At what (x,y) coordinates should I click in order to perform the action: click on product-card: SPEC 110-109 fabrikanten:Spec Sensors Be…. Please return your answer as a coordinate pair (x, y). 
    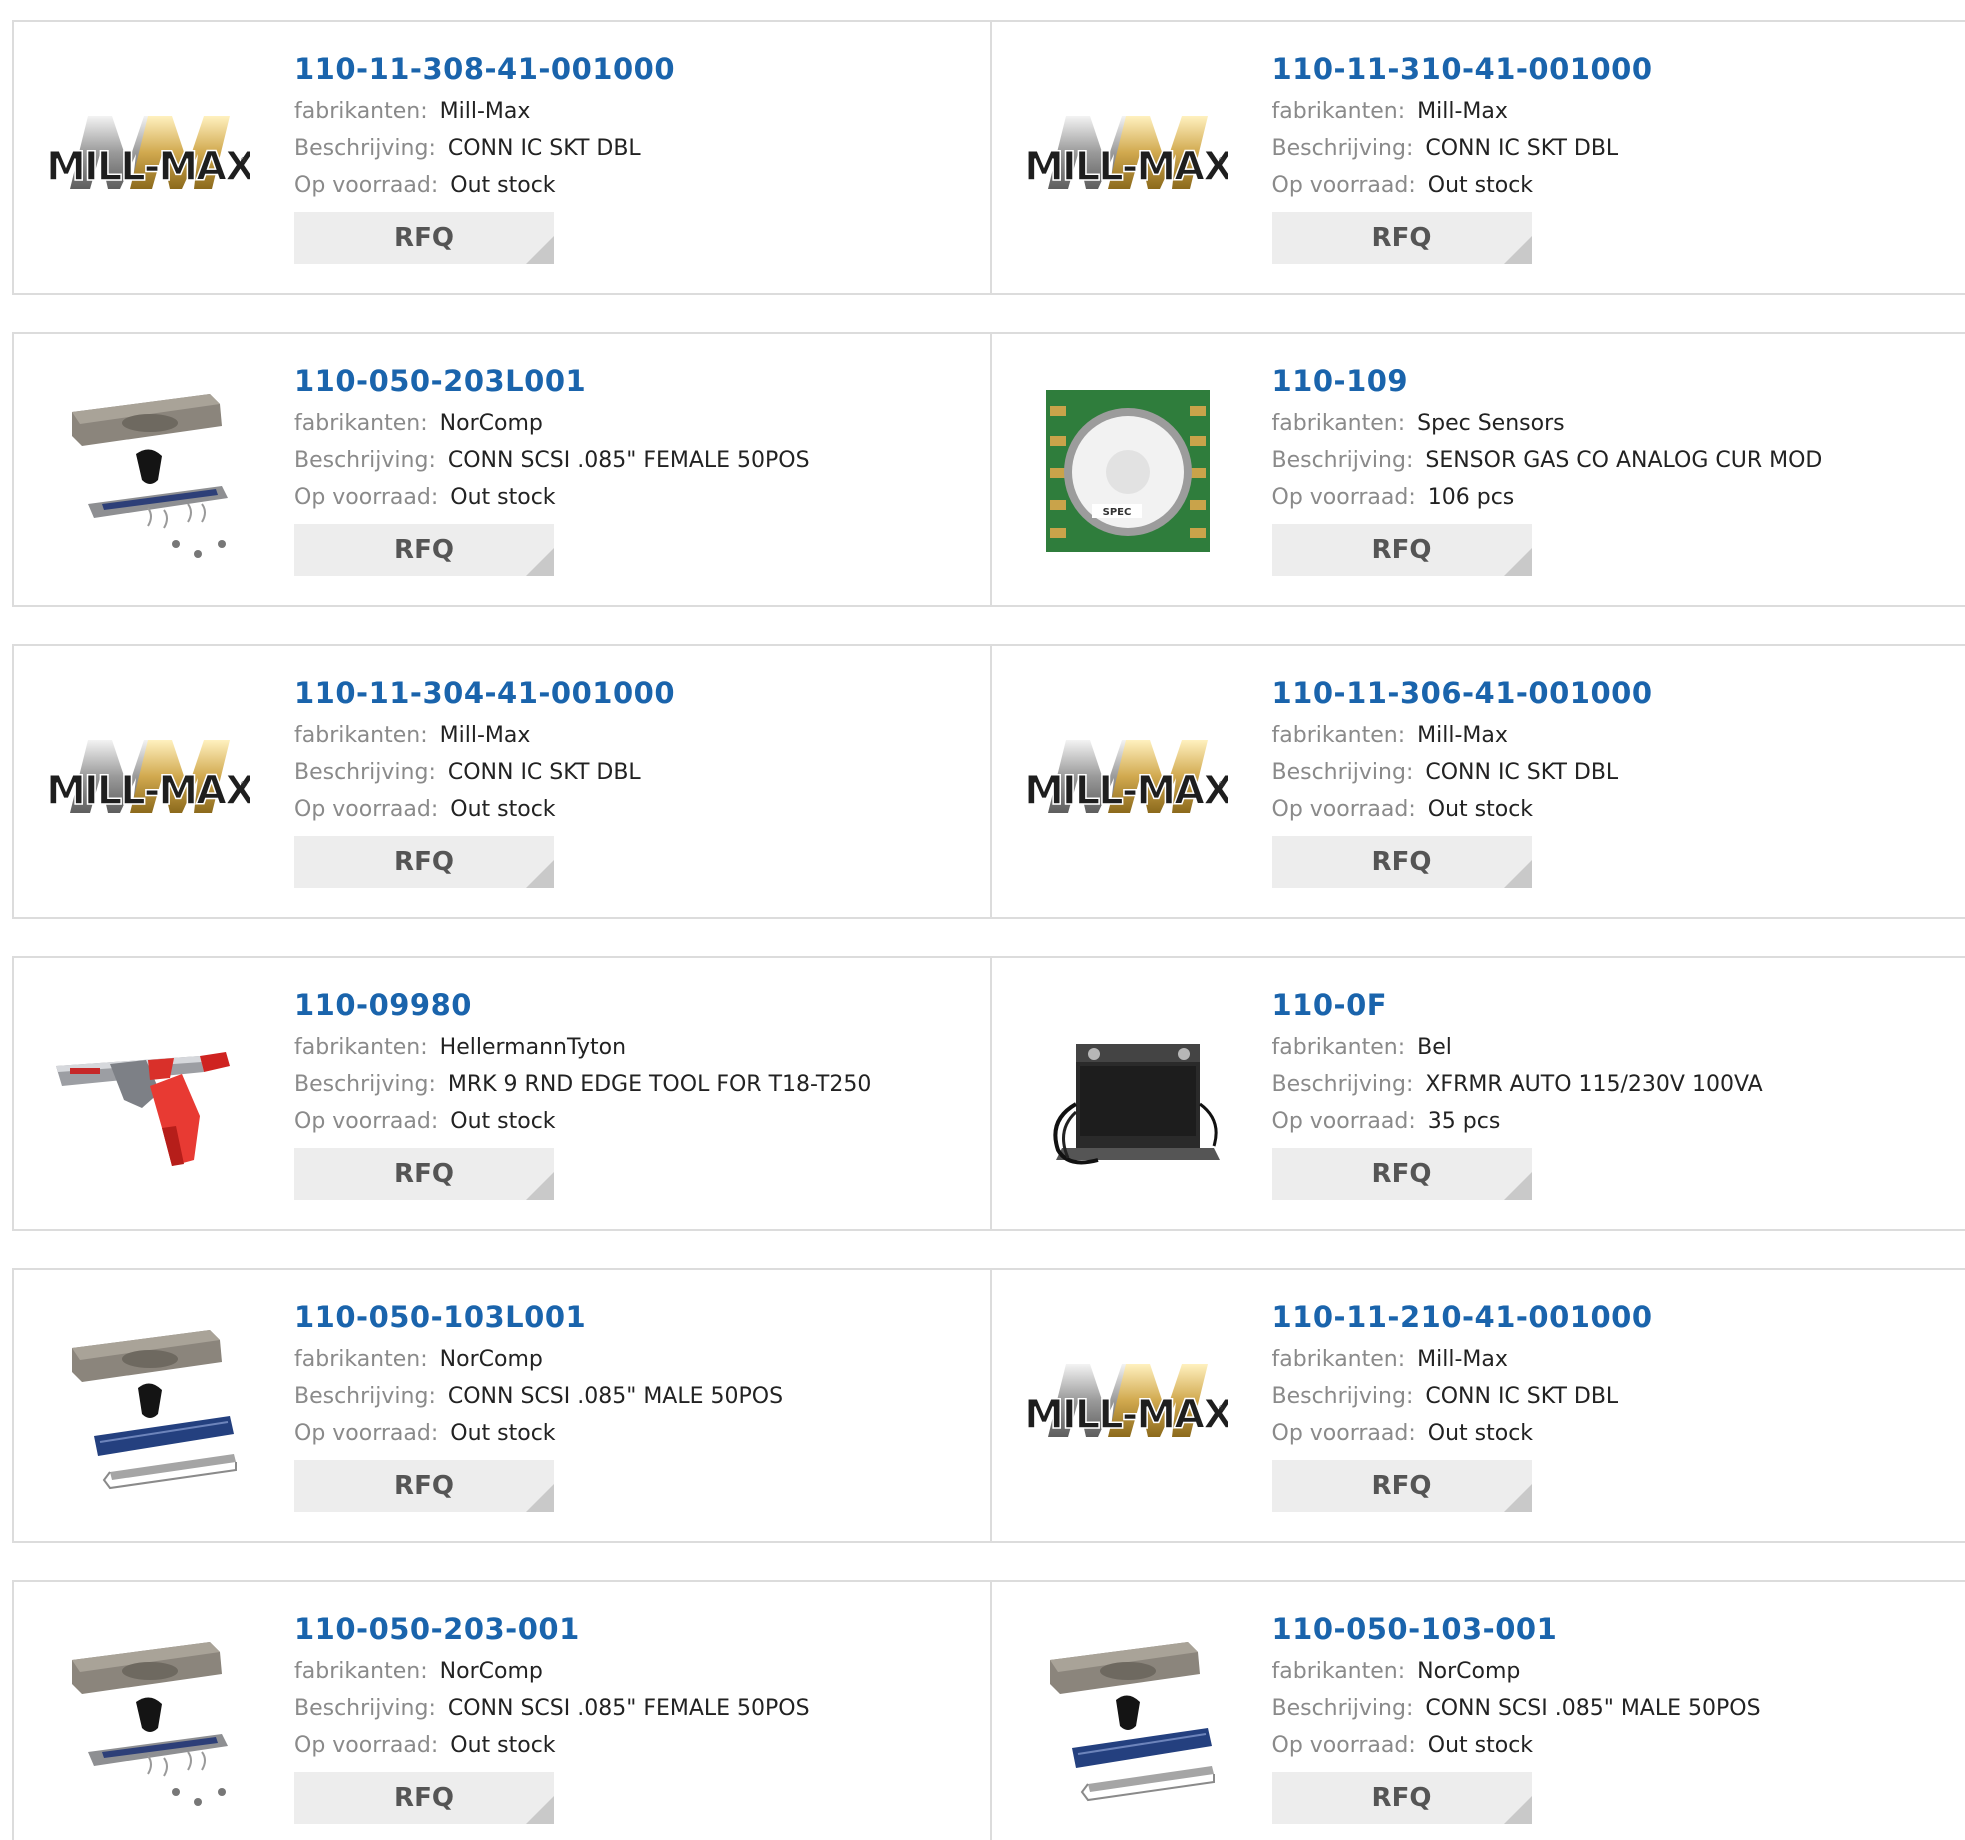
    Looking at the image, I should click on (1477, 469).